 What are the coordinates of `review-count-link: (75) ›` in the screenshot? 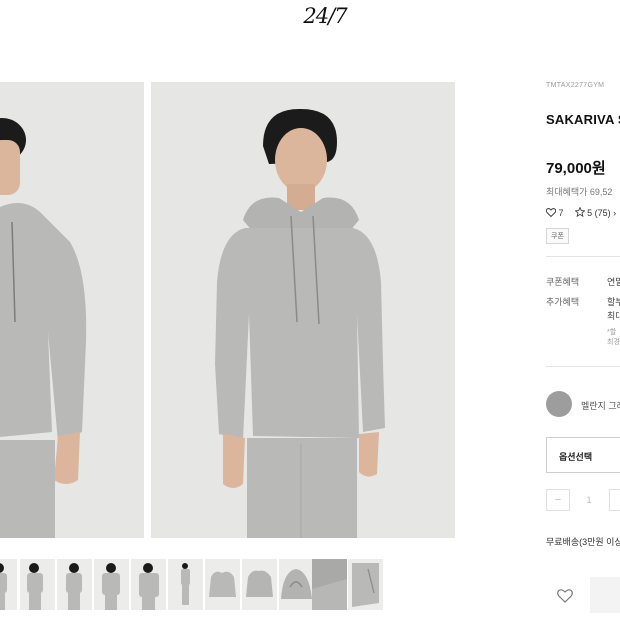 It's located at (606, 213).